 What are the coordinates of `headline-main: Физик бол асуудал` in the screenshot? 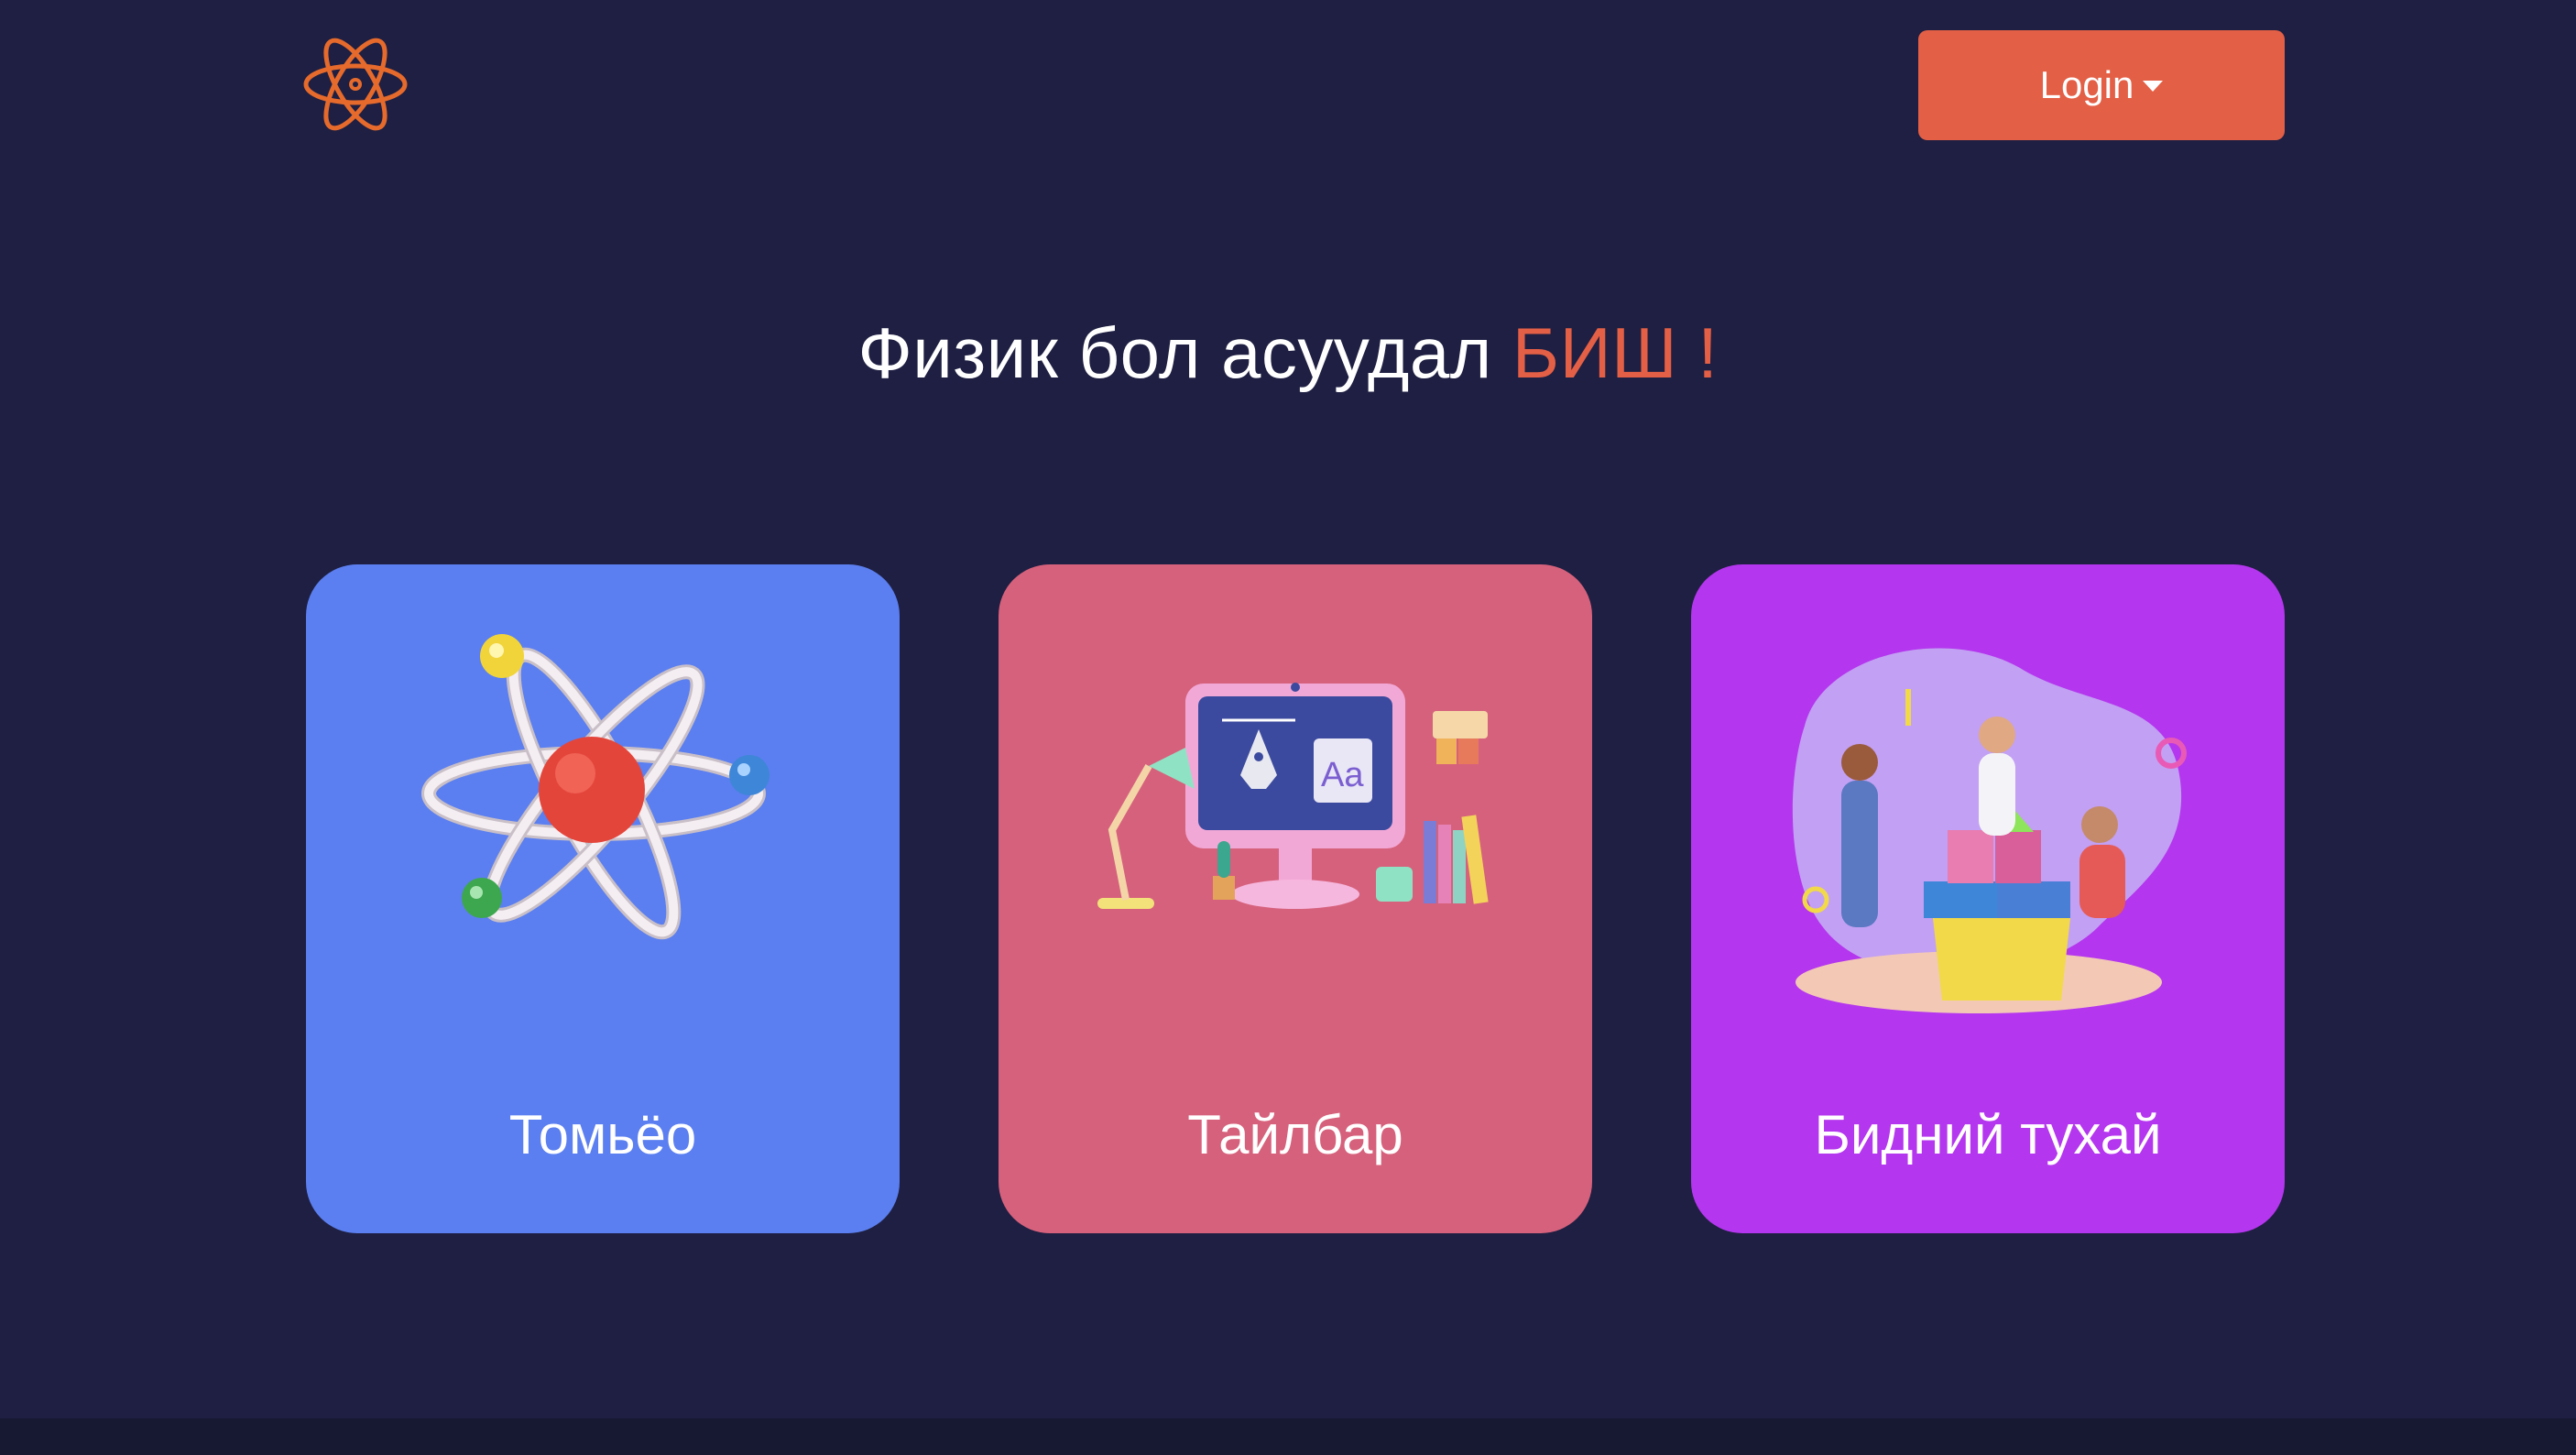 It's located at (1175, 352).